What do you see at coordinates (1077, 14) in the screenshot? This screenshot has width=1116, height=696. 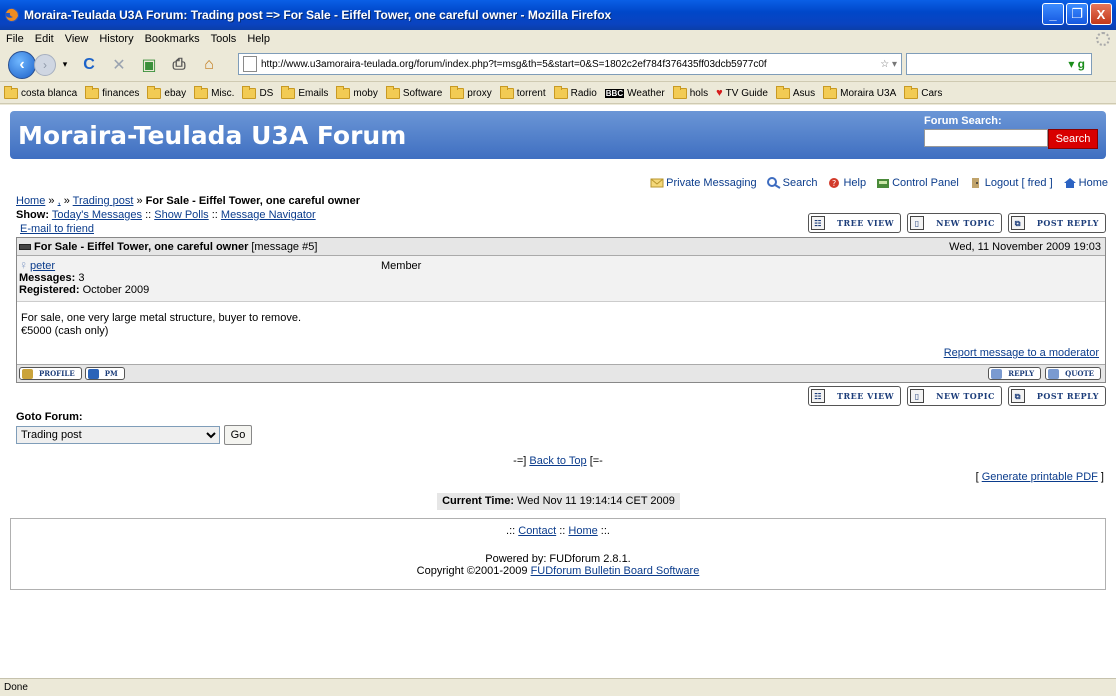 I see `maximize-button: ❐` at bounding box center [1077, 14].